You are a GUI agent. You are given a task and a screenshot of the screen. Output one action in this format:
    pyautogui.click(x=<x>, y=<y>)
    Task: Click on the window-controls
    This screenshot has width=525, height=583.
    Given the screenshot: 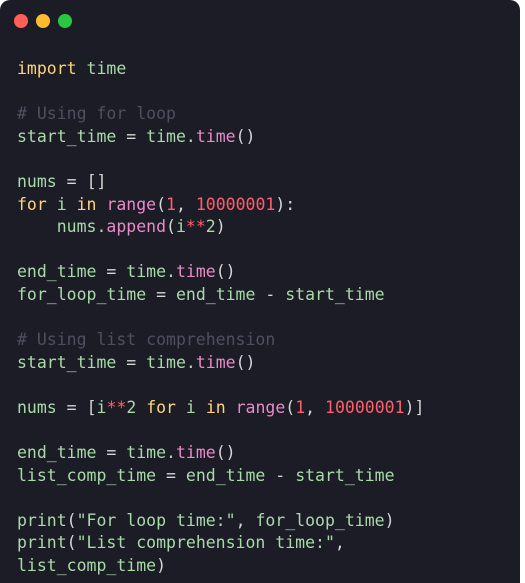 What is the action you would take?
    pyautogui.click(x=43, y=21)
    